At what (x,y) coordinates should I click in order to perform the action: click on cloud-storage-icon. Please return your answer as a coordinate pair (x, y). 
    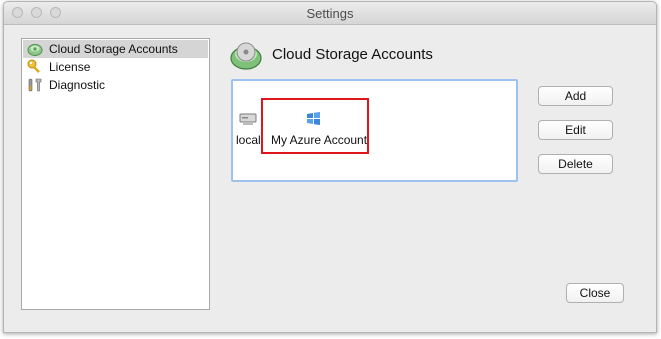
    Looking at the image, I should click on (35, 50).